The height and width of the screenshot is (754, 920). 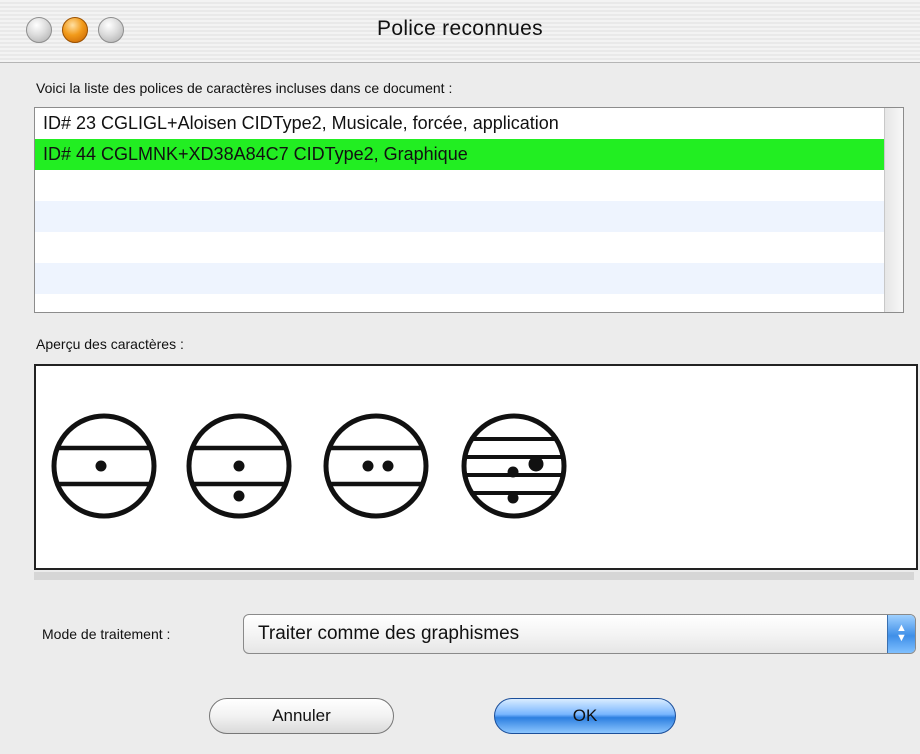 I want to click on title-bar: Police reconnues, so click(x=460, y=31).